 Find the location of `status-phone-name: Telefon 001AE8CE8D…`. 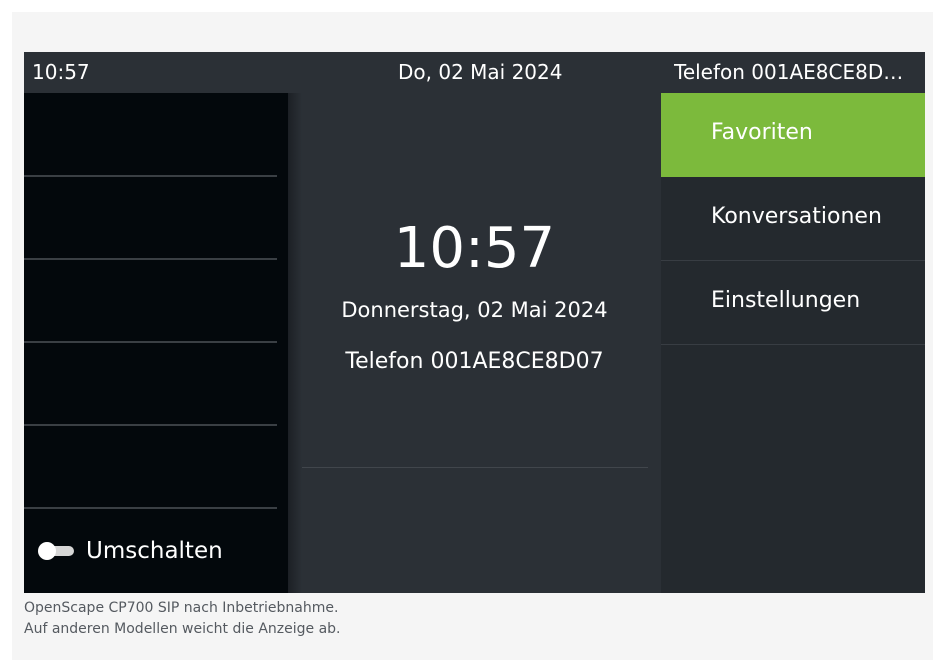

status-phone-name: Telefon 001AE8CE8D… is located at coordinates (789, 72).